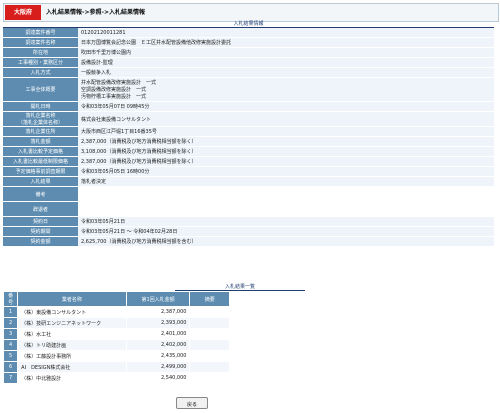  What do you see at coordinates (158, 312) in the screenshot?
I see `bid-amount: 2,387,000` at bounding box center [158, 312].